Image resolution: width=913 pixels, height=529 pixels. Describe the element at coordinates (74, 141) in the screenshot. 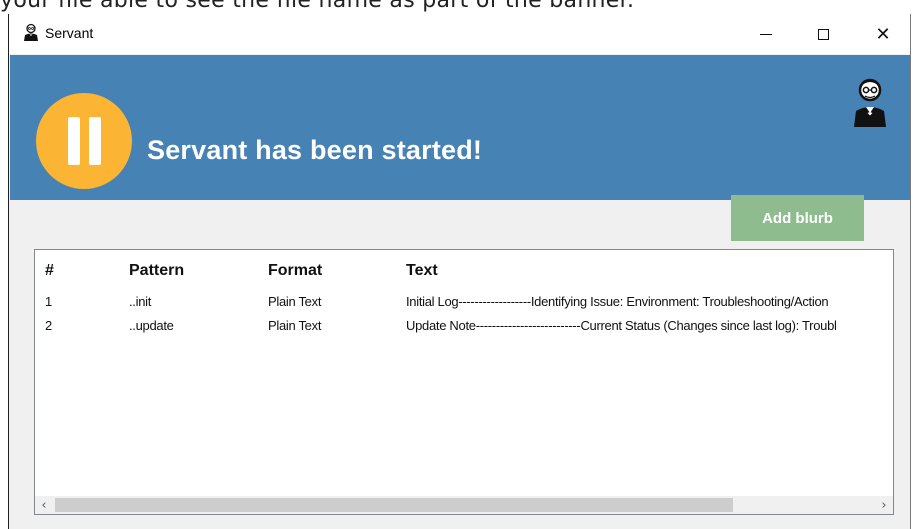

I see `pause-icon` at that location.